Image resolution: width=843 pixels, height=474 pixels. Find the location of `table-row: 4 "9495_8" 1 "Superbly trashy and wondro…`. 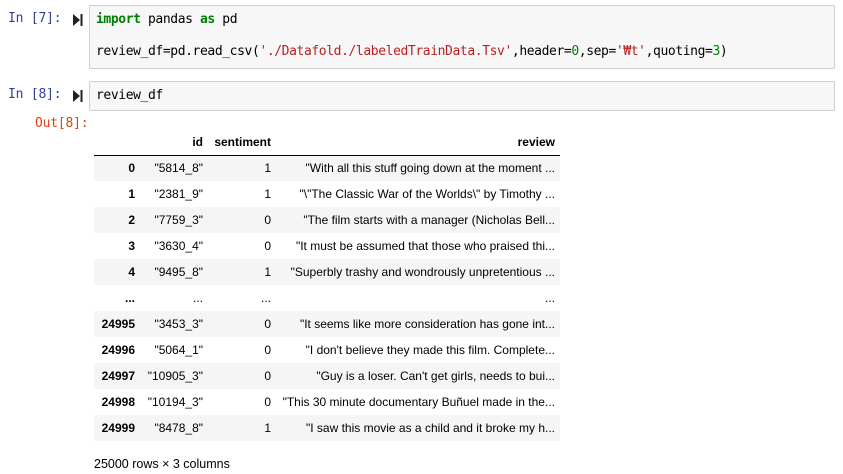

table-row: 4 "9495_8" 1 "Superbly trashy and wondro… is located at coordinates (327, 272).